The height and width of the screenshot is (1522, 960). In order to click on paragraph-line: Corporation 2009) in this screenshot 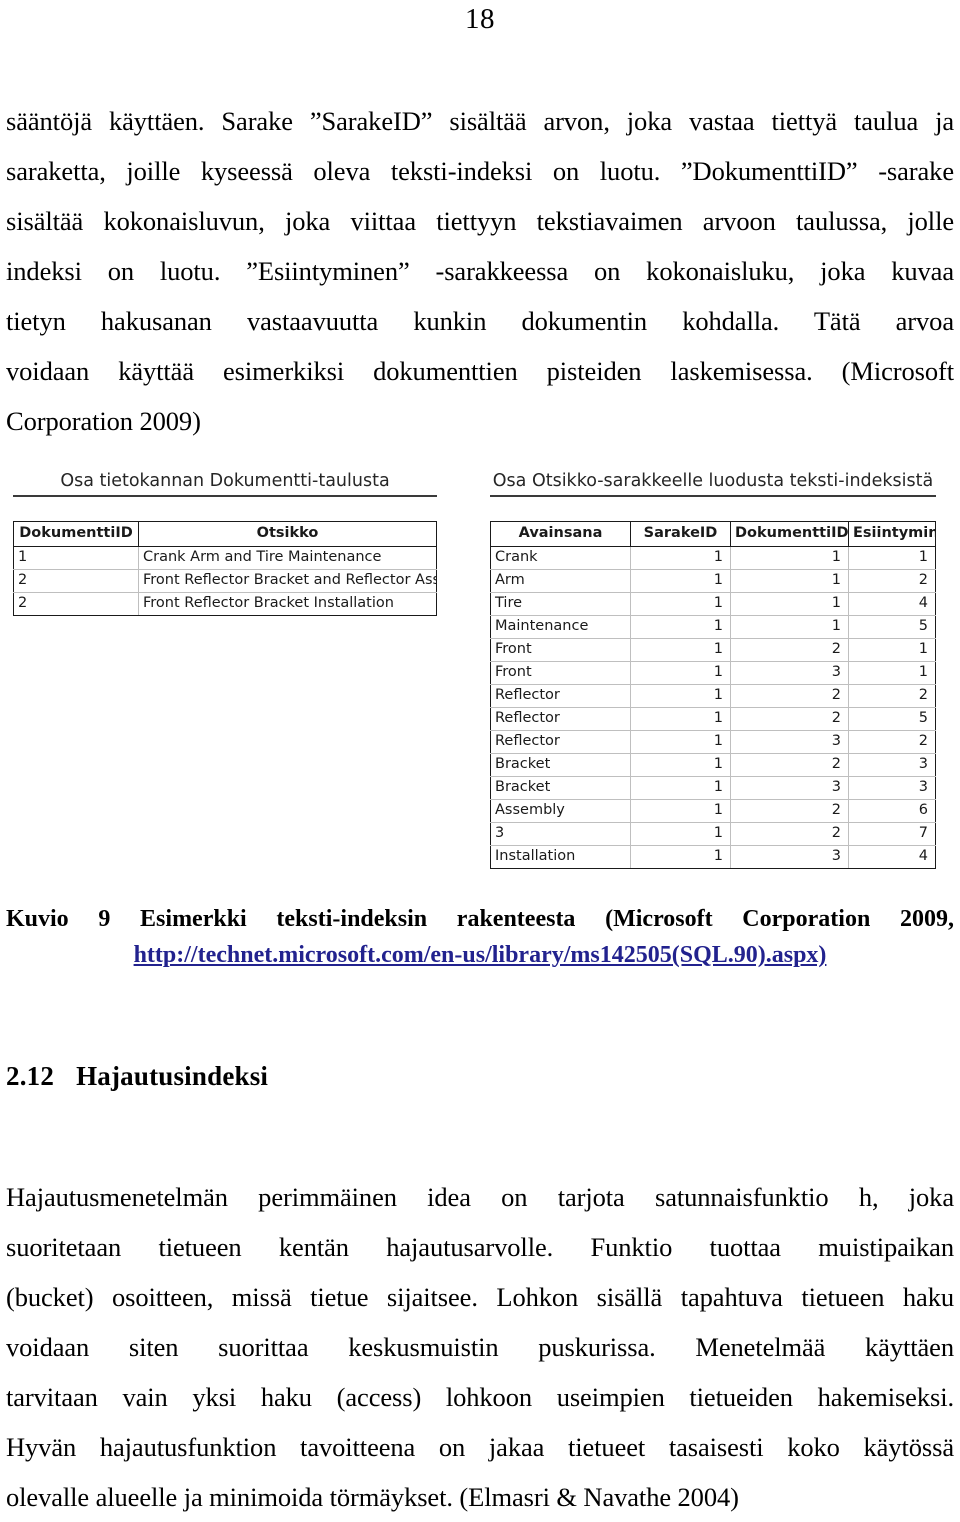, I will do `click(103, 421)`.